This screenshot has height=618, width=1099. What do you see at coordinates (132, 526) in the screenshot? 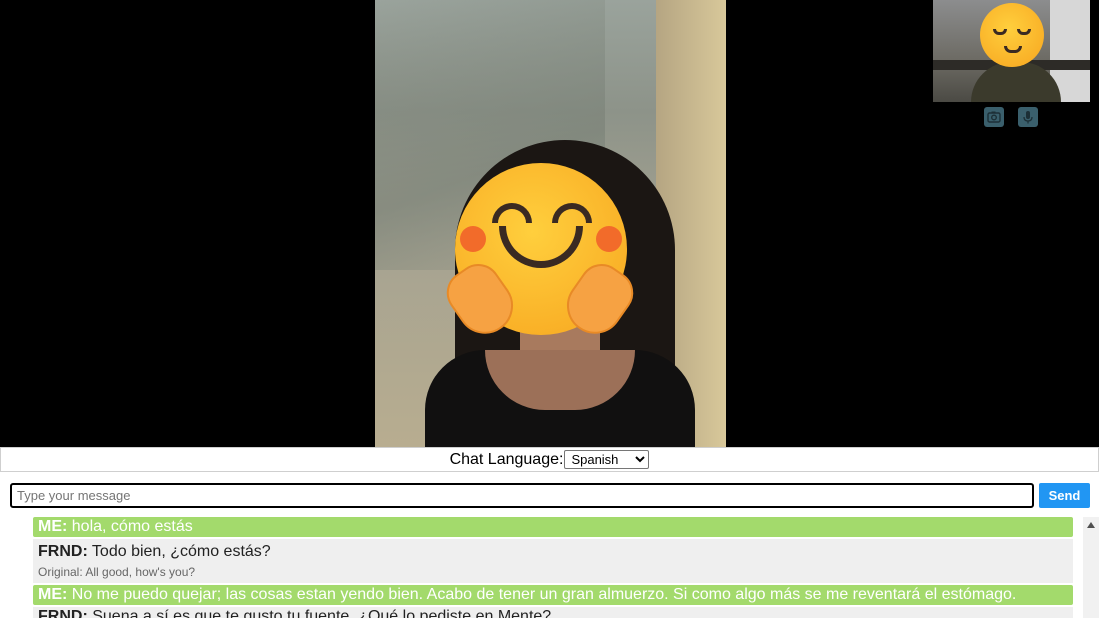
I see `message-text: hola, cómo estás` at bounding box center [132, 526].